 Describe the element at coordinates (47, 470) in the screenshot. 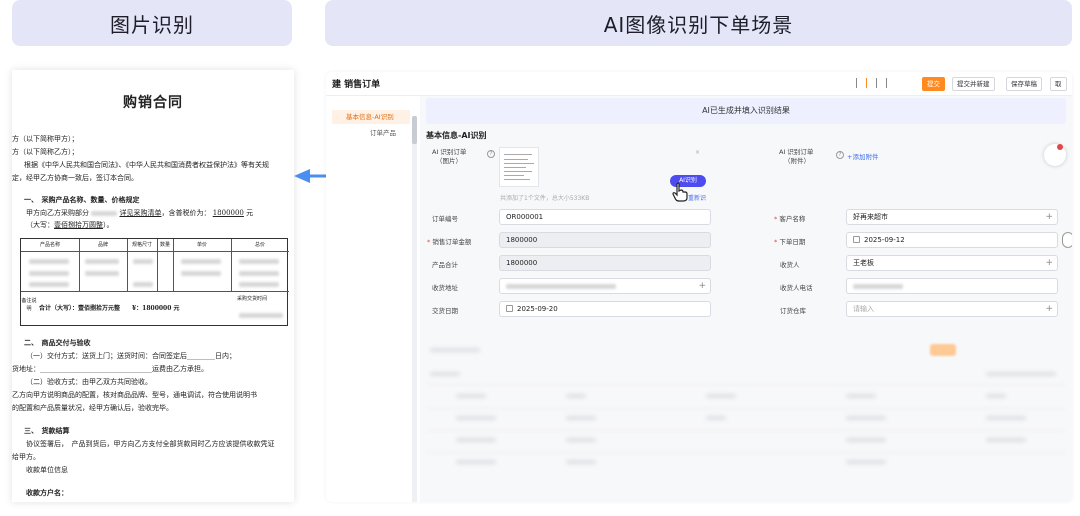

I see `section-3-line-3: 收款单位信息` at that location.